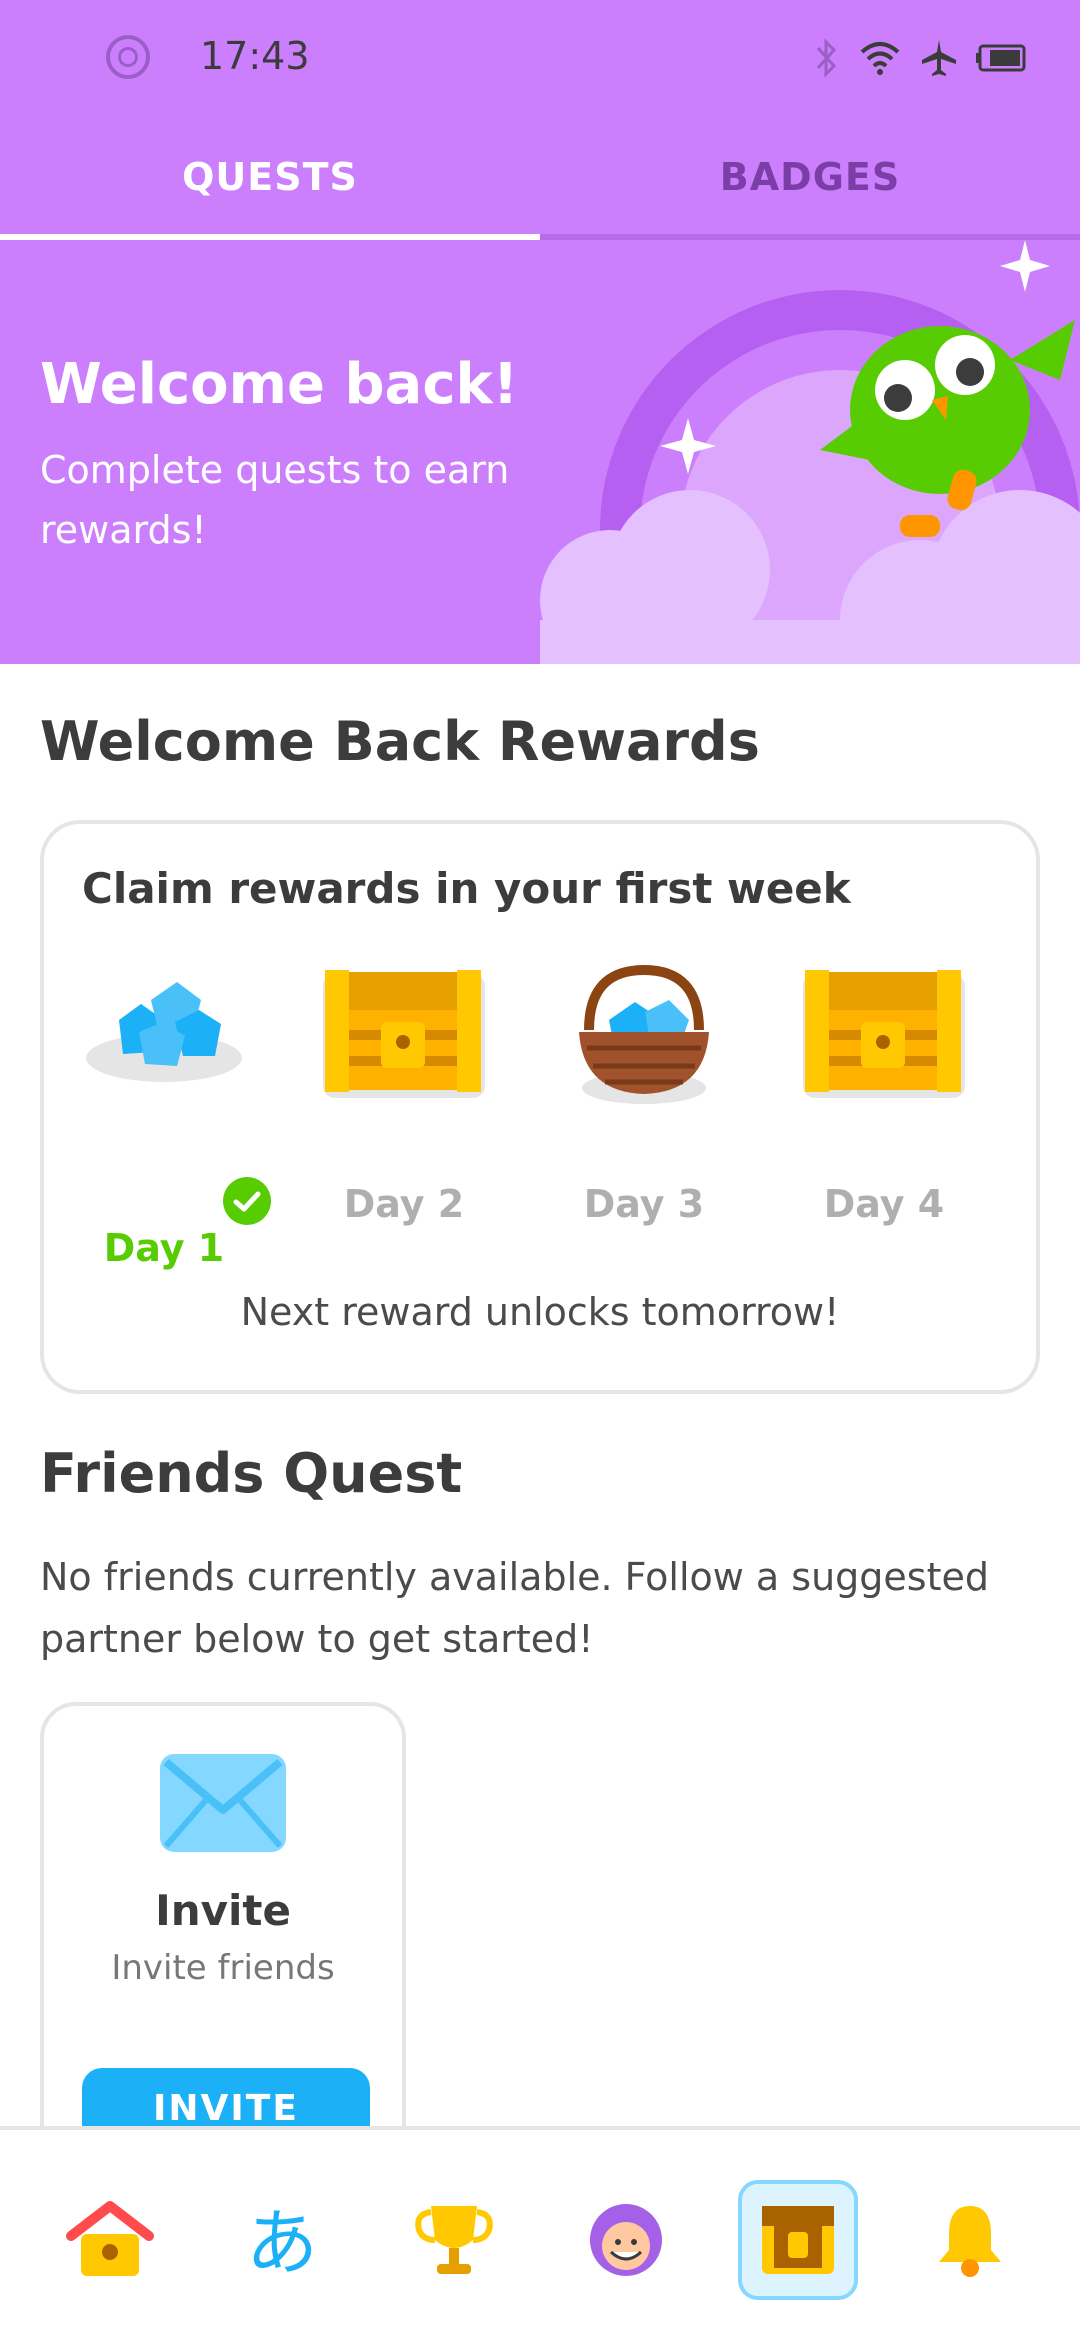  I want to click on rewards-card-title: Claim rewards in your first week, so click(466, 888).